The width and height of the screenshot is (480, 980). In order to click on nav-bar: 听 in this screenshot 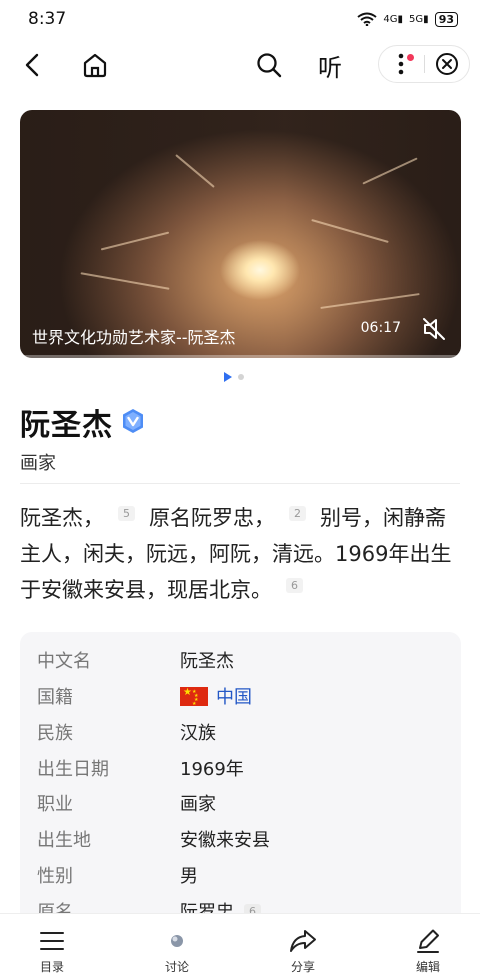, I will do `click(240, 65)`.